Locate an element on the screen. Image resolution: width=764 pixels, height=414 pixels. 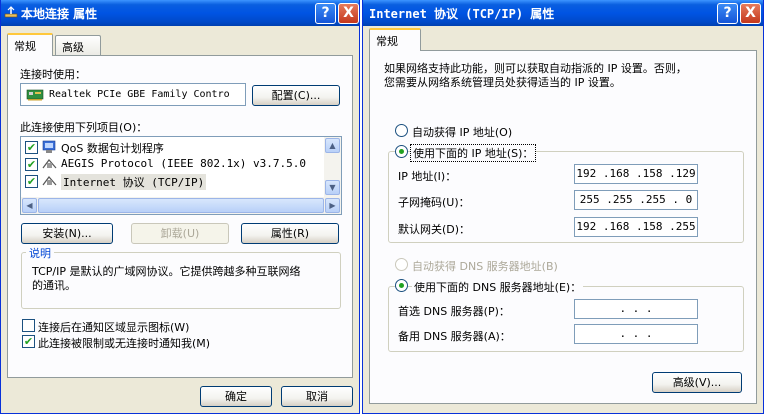
notify-checkbox: ✔ is located at coordinates (28, 341).